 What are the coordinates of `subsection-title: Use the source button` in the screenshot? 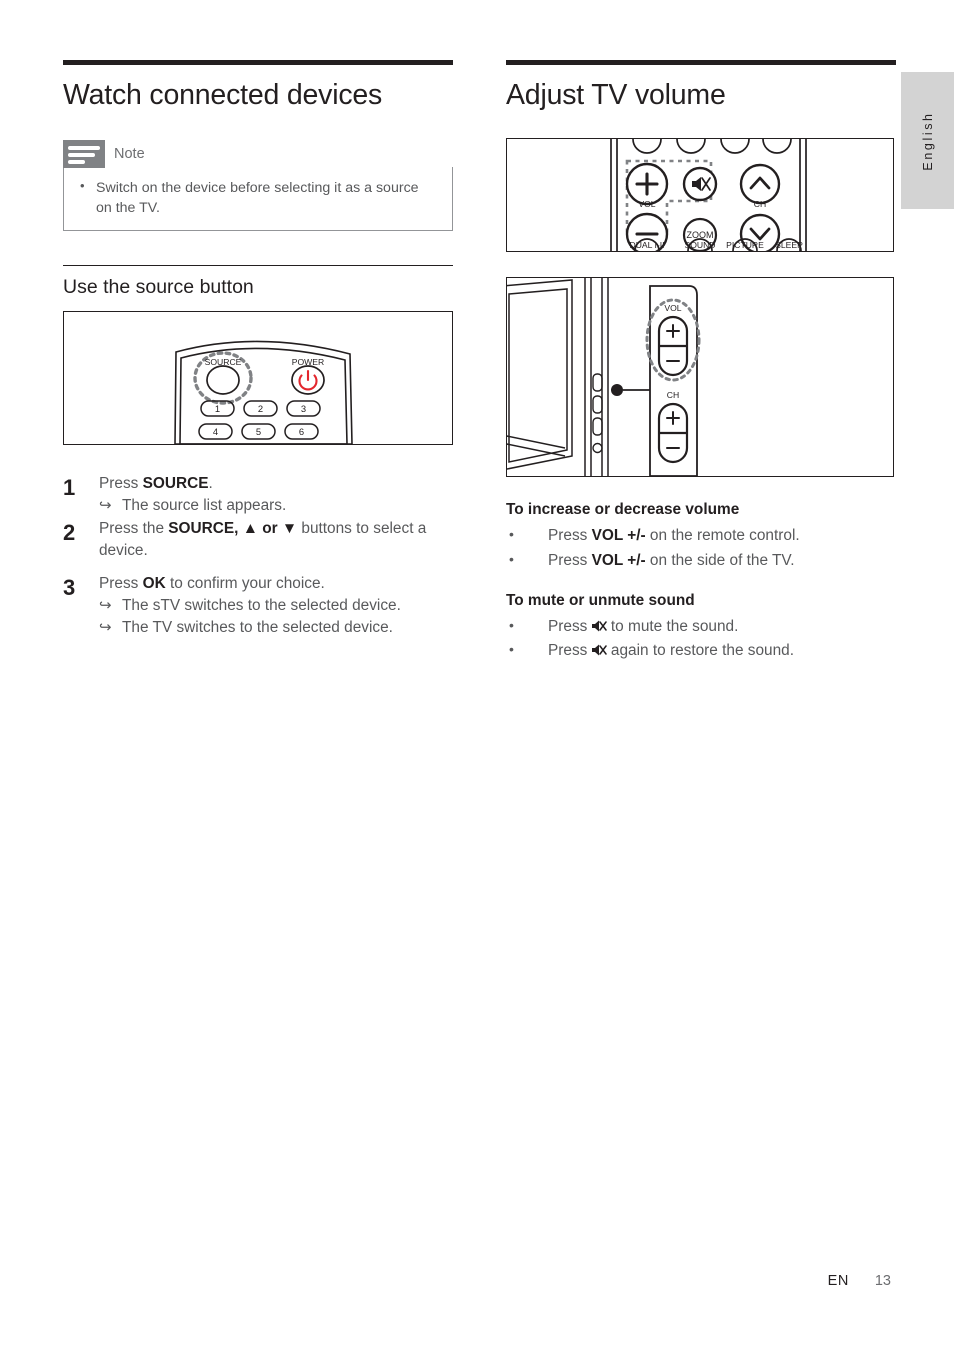 It's located at (158, 287).